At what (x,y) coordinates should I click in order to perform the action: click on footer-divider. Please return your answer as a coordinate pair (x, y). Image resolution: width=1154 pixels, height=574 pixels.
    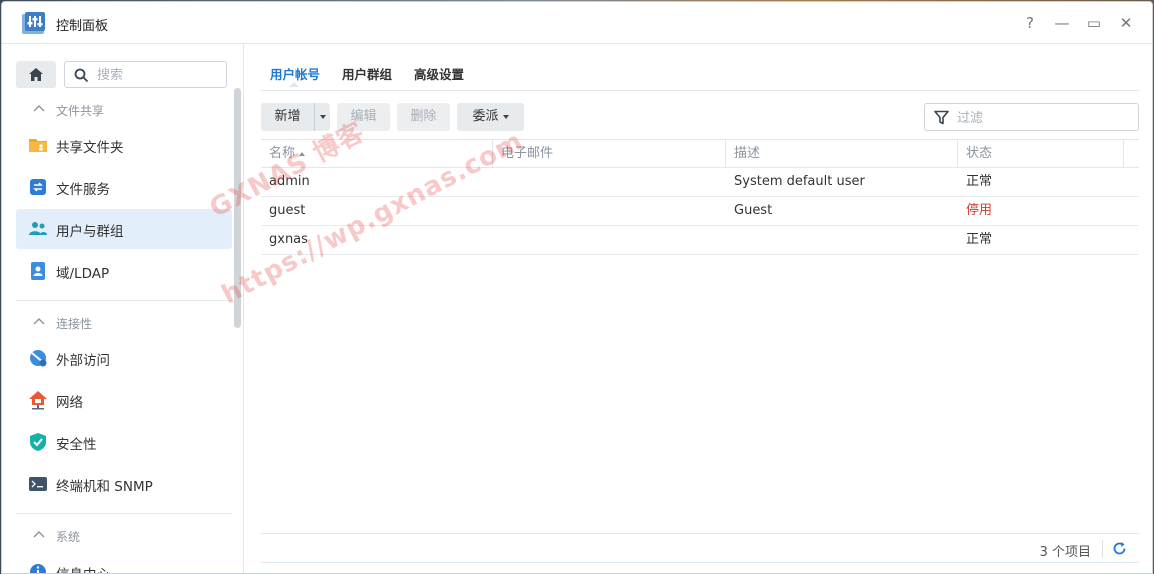
    Looking at the image, I should click on (1102, 549).